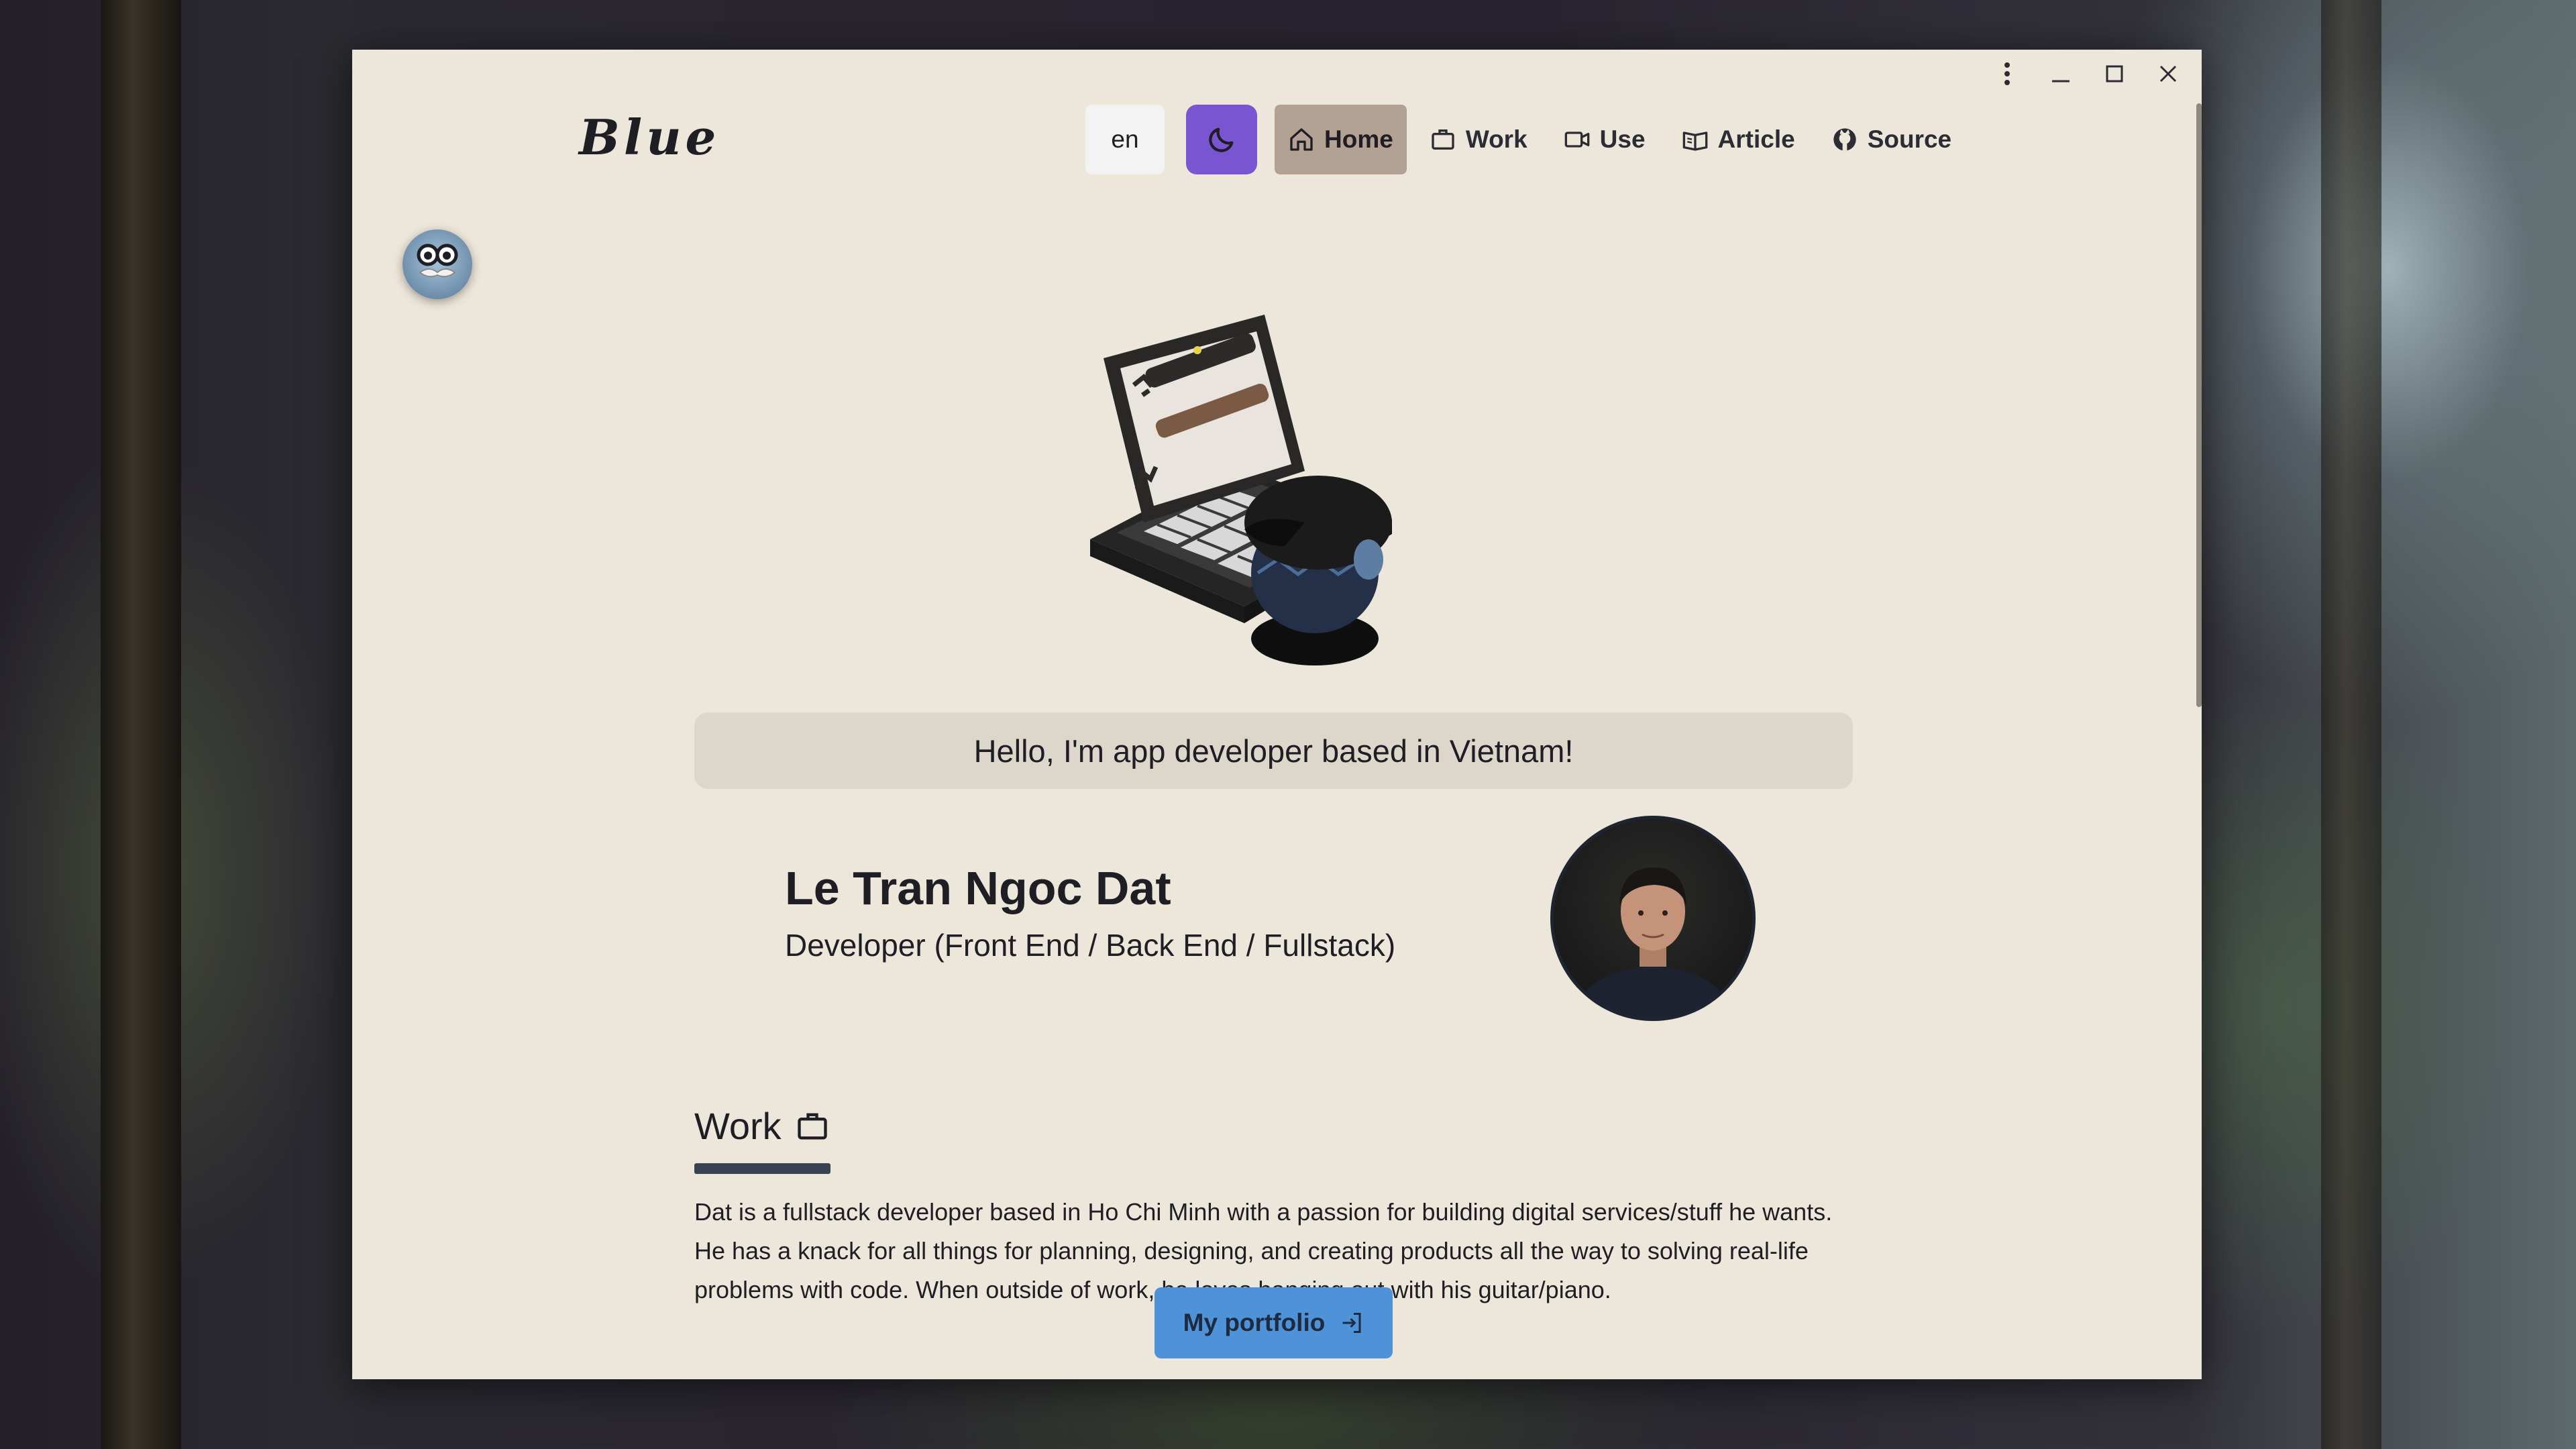 The width and height of the screenshot is (2576, 1449). I want to click on nav-item-use: Use, so click(1604, 139).